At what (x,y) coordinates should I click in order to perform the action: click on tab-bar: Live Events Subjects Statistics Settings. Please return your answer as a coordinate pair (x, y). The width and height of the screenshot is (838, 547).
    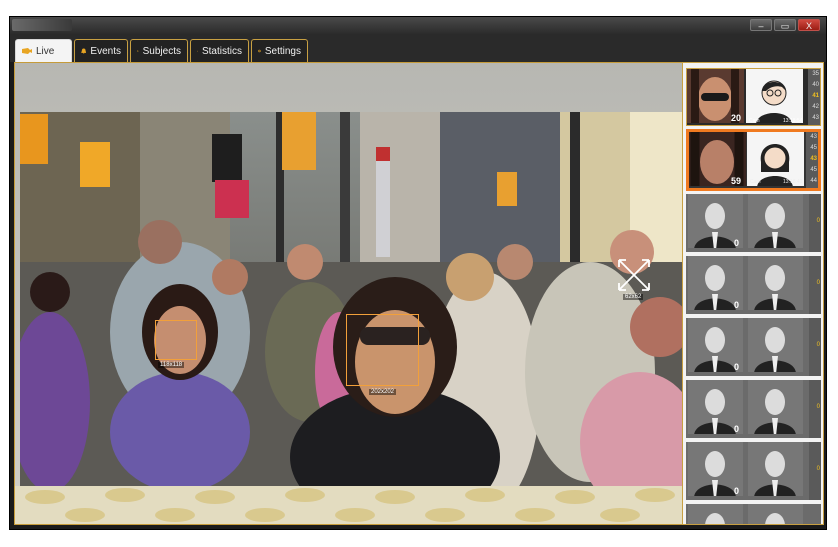
    Looking at the image, I should click on (418, 48).